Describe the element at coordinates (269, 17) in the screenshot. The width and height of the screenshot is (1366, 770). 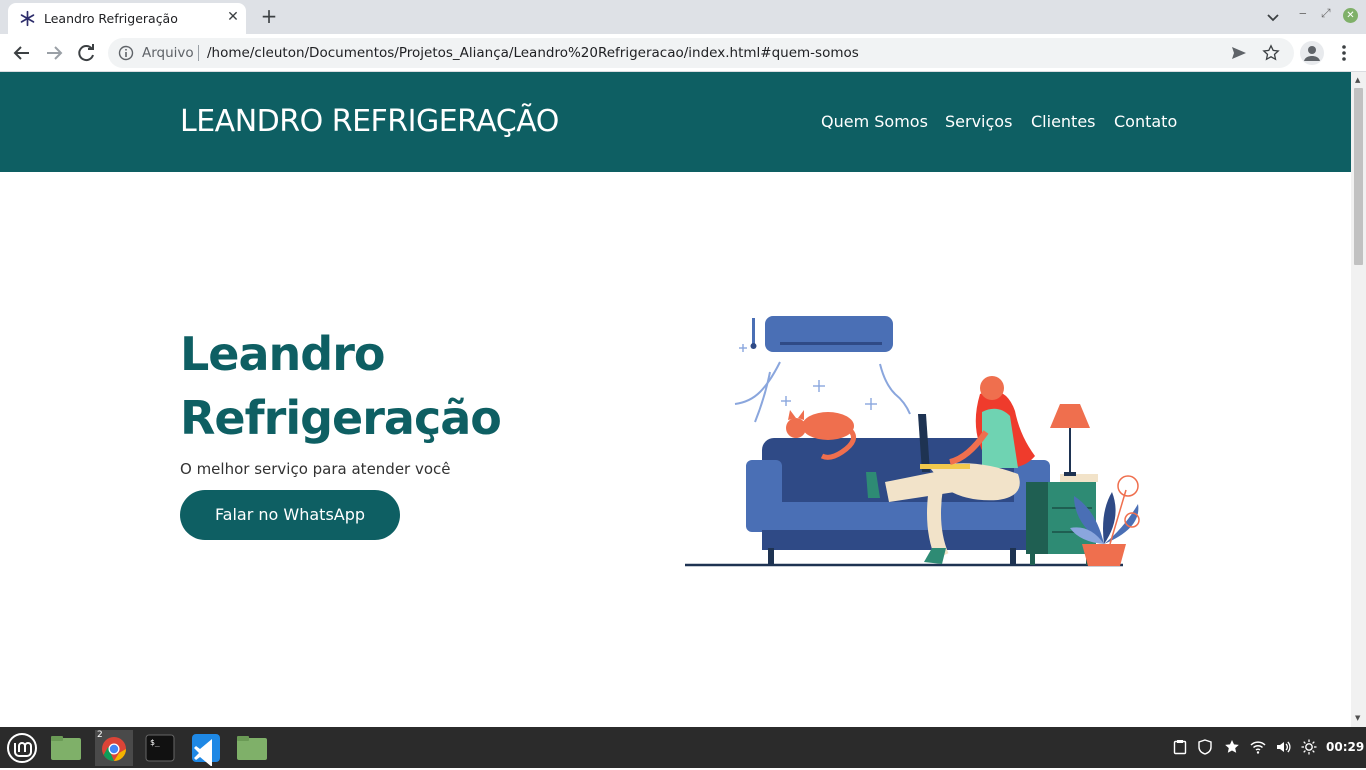
I see `new-tab-button: +` at that location.